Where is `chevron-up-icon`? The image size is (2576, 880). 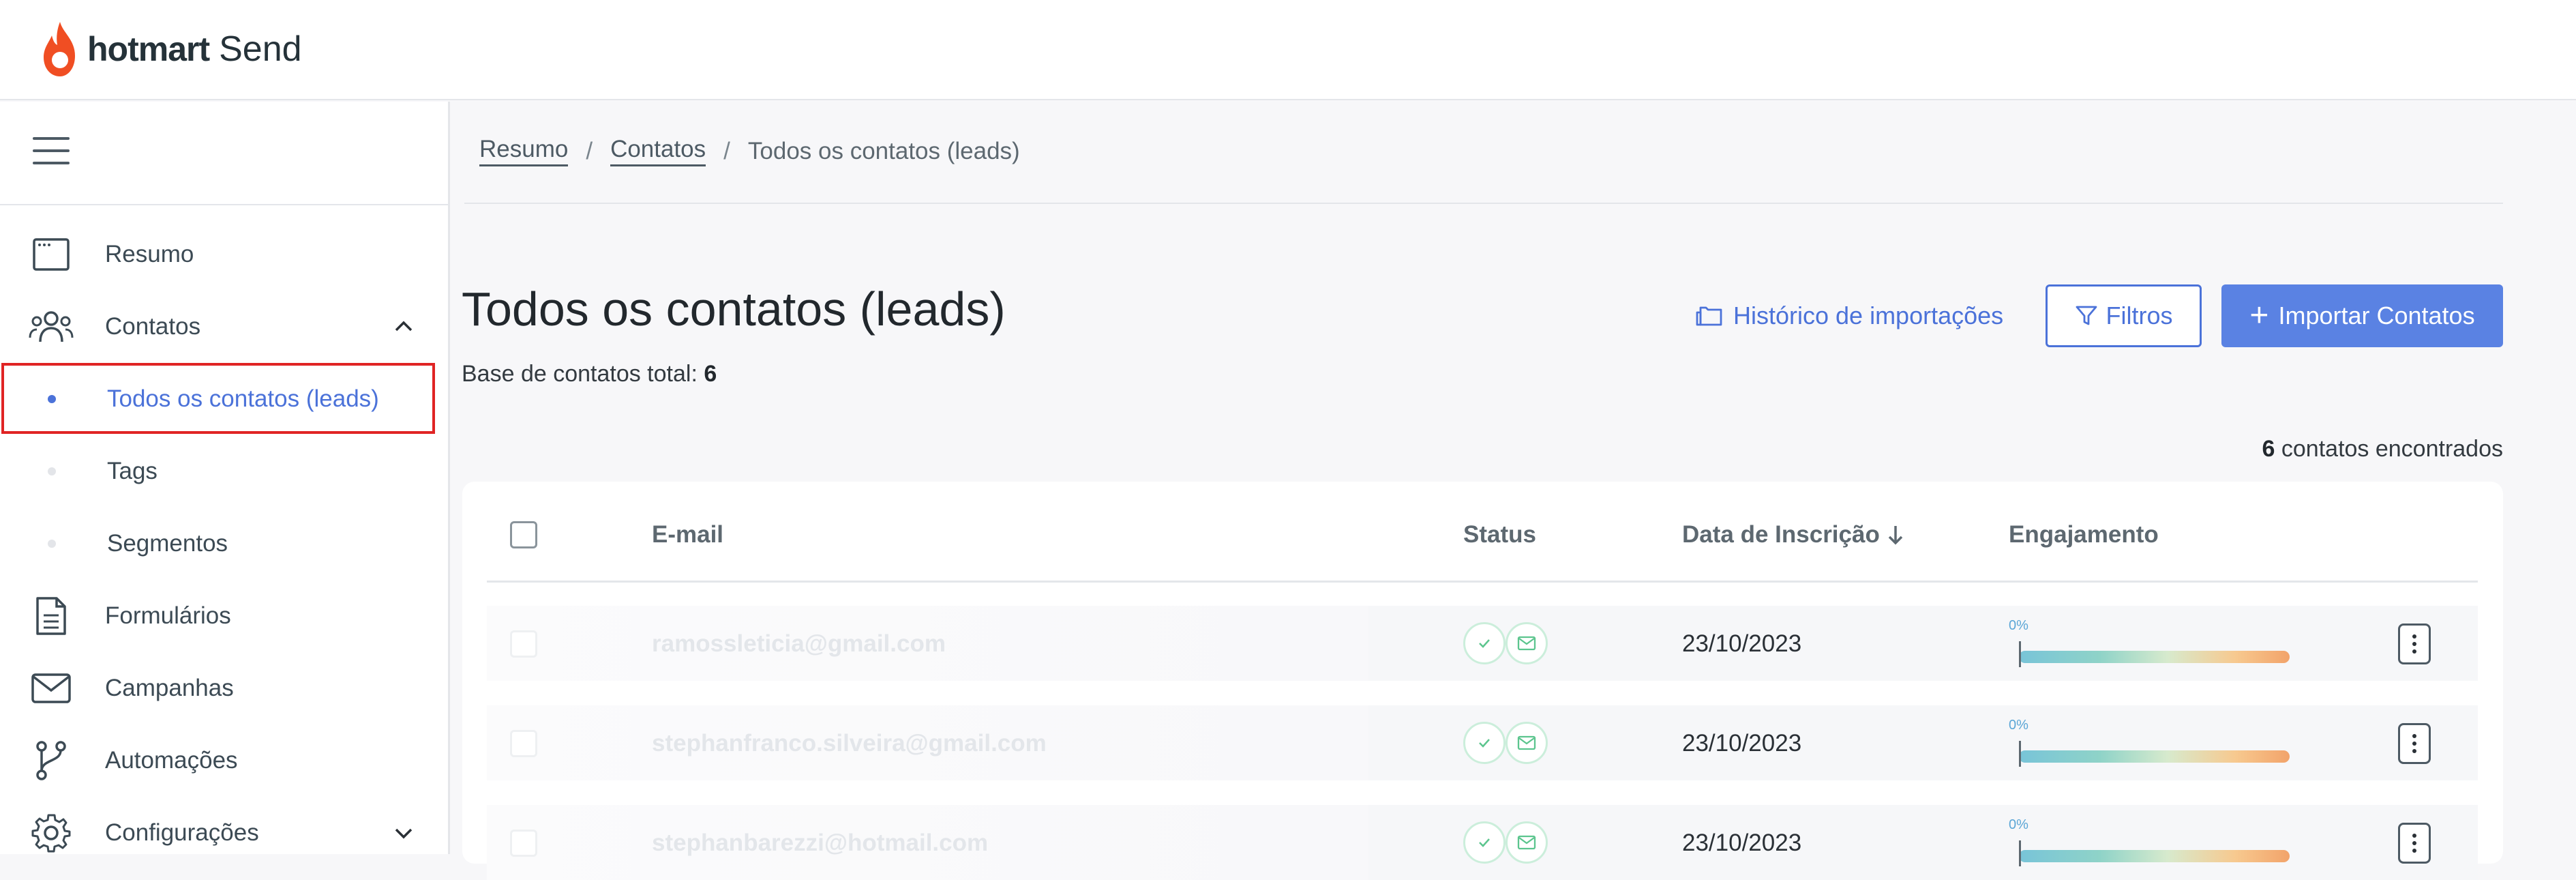
chevron-up-icon is located at coordinates (403, 326).